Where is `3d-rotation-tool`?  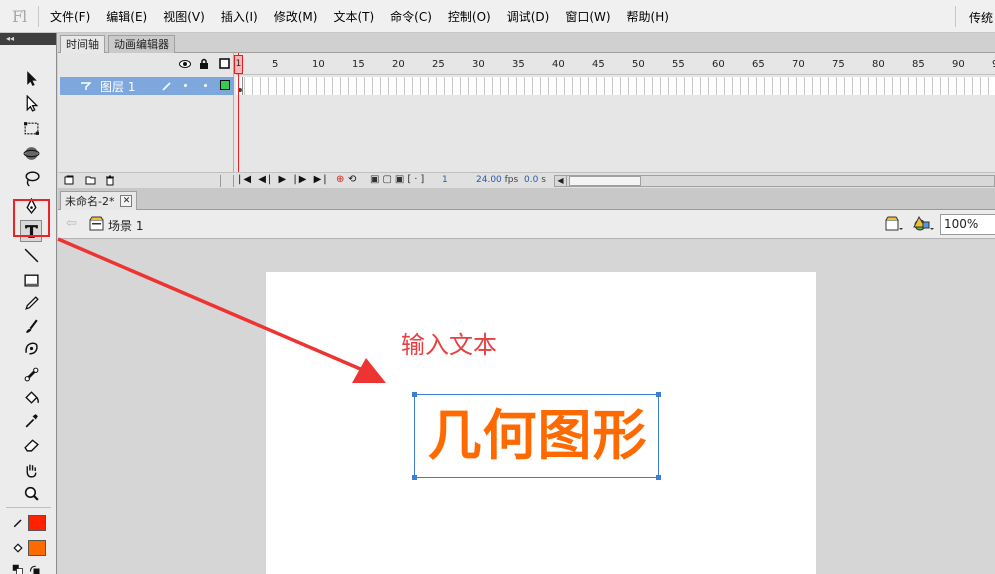 3d-rotation-tool is located at coordinates (31, 153).